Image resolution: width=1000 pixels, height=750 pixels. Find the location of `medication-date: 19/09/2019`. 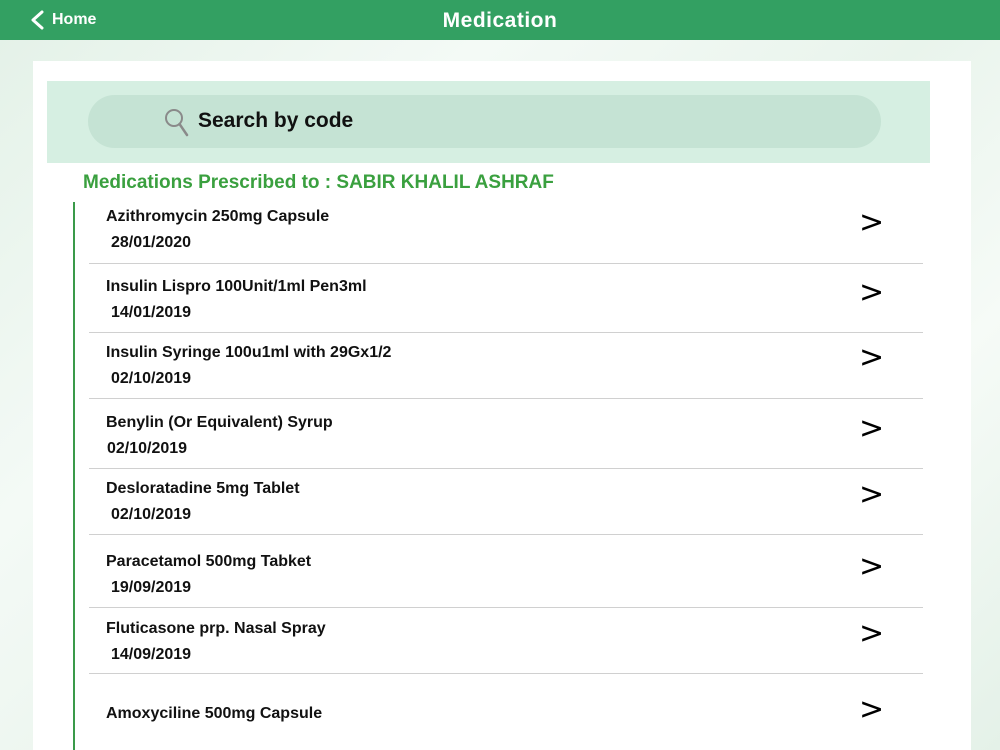

medication-date: 19/09/2019 is located at coordinates (151, 587).